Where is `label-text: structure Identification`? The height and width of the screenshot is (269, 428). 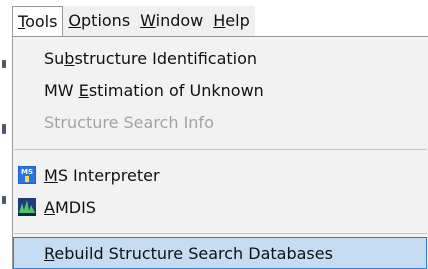
label-text: structure Identification is located at coordinates (166, 58).